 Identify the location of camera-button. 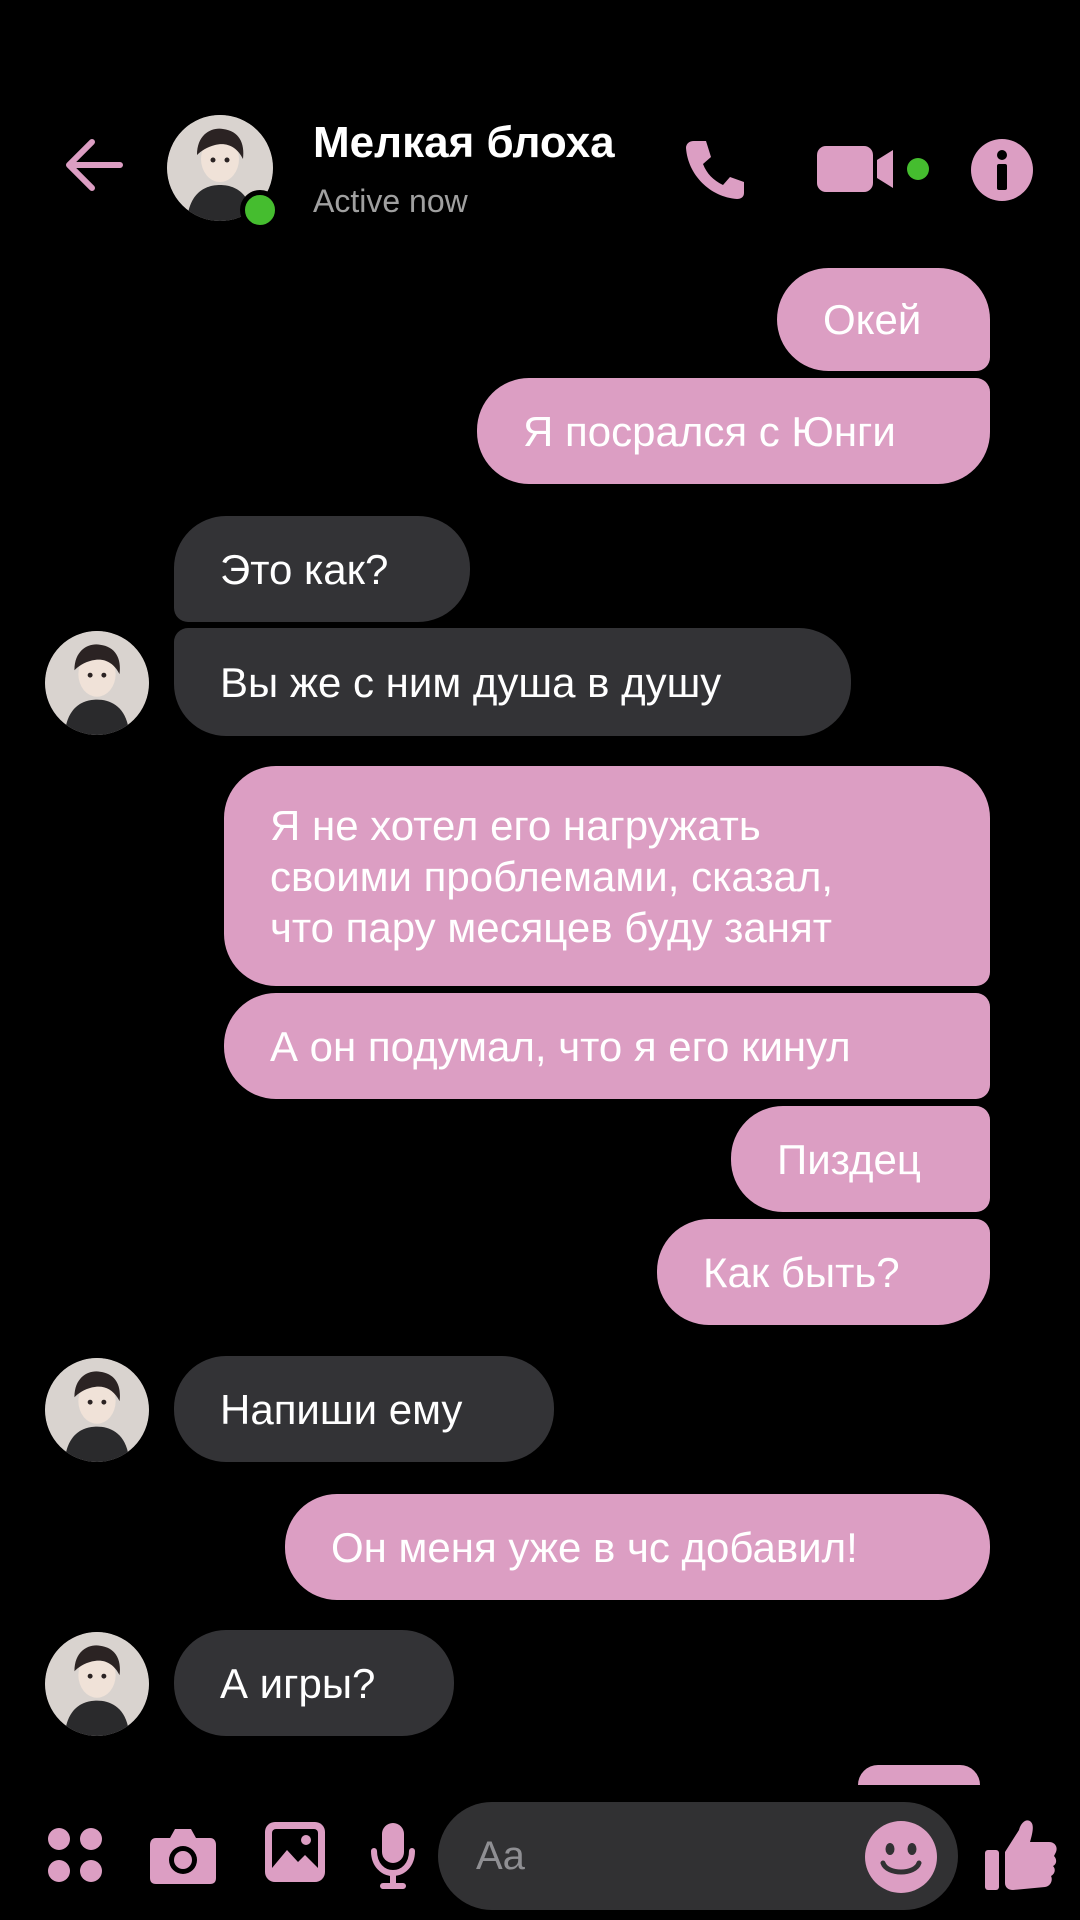
(182, 1855).